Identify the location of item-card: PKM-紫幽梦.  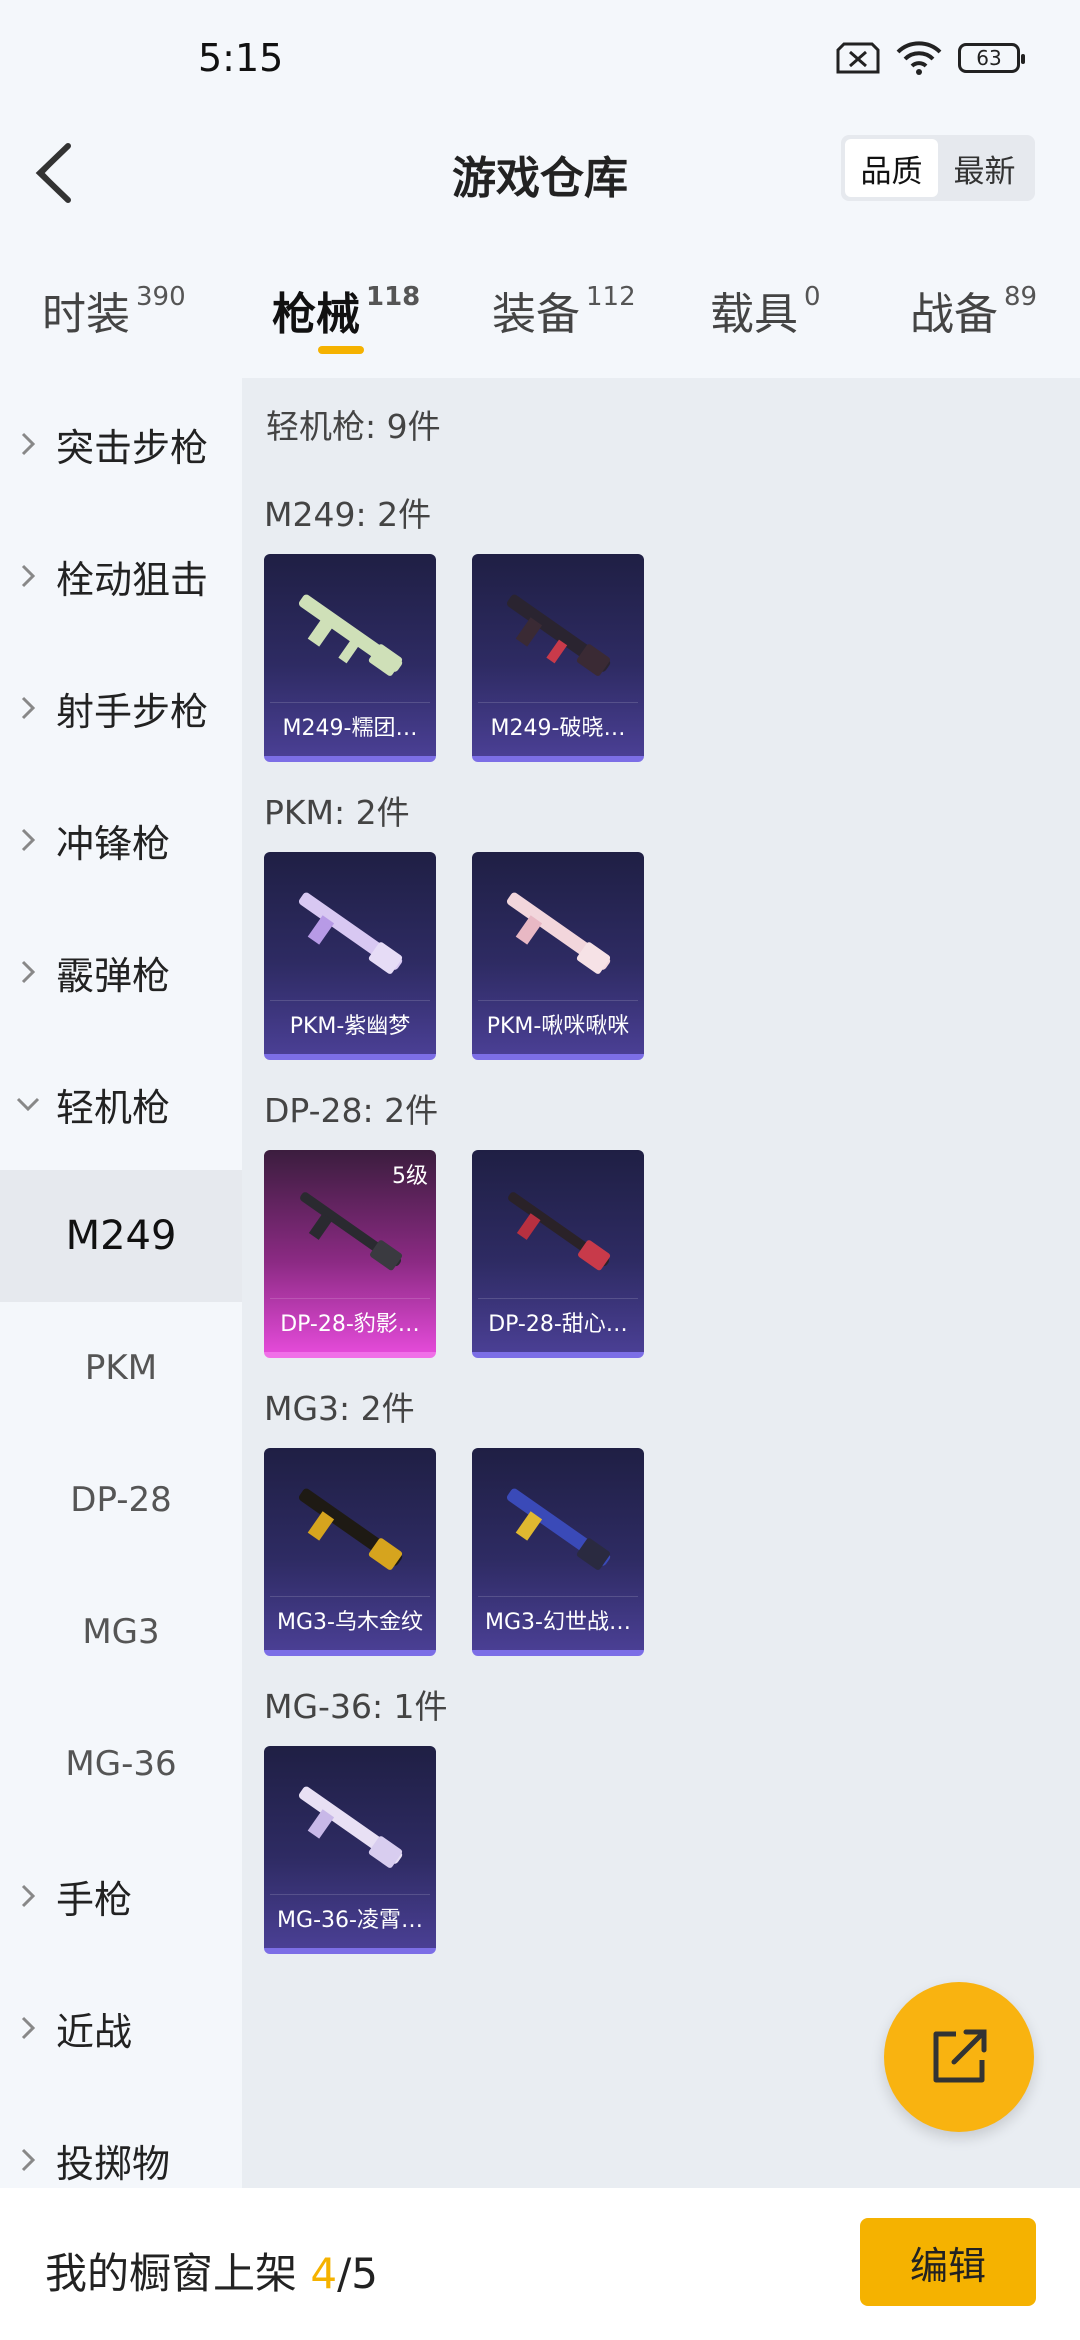
(350, 956).